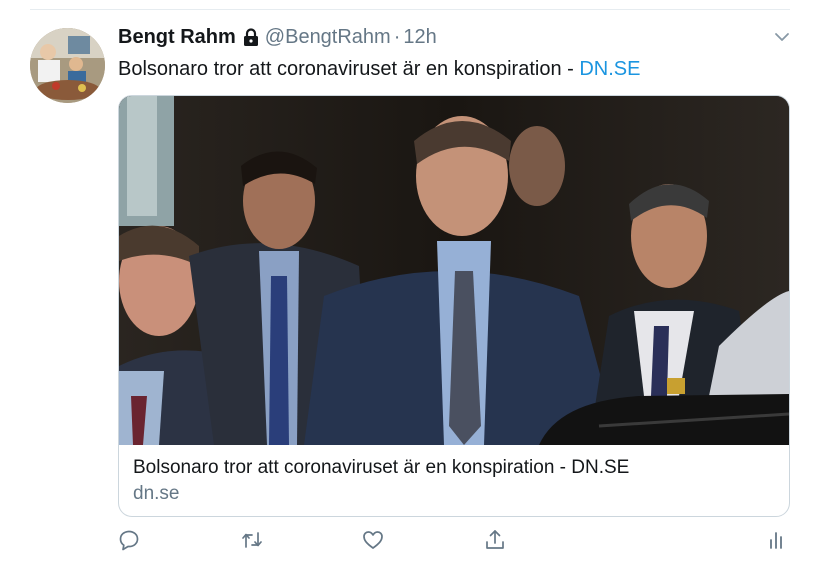  What do you see at coordinates (328, 37) in the screenshot?
I see `author-handle: @BengtRahm` at bounding box center [328, 37].